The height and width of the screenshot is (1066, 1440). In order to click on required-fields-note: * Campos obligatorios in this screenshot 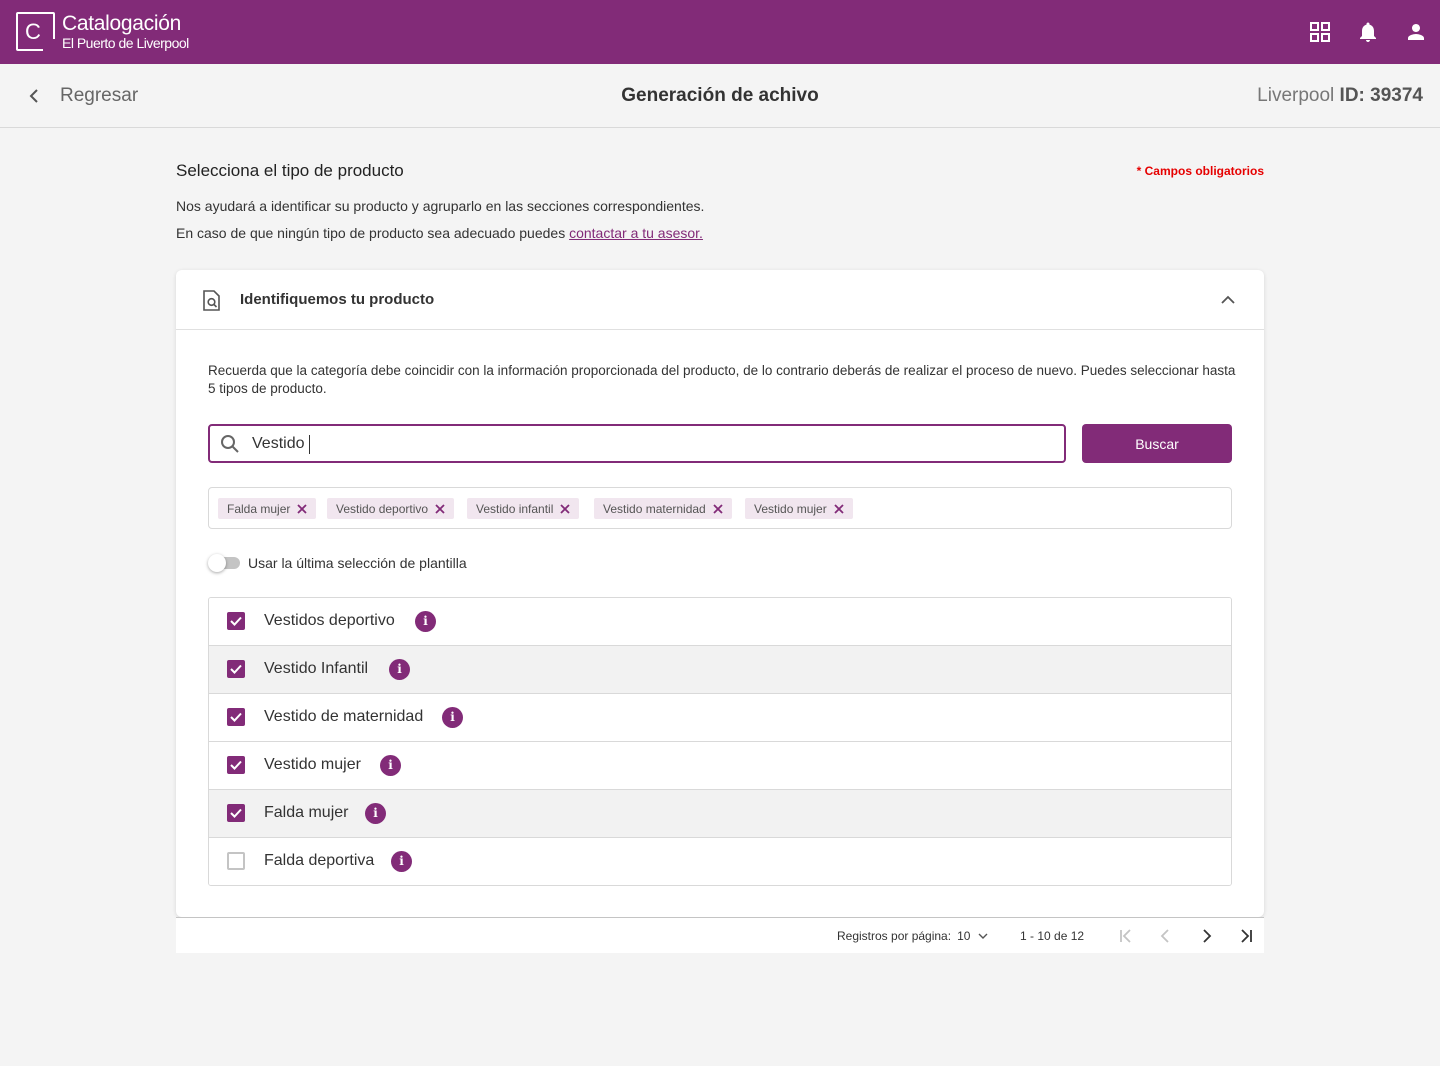, I will do `click(1200, 171)`.